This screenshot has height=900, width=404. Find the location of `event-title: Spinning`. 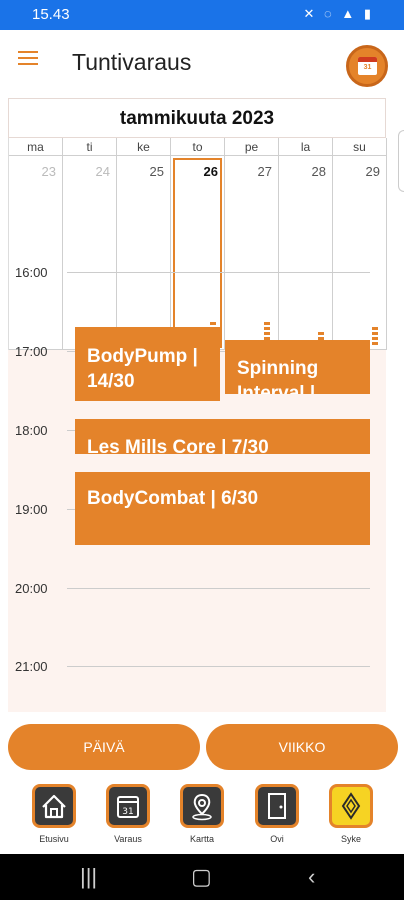

event-title: Spinning is located at coordinates (278, 368).